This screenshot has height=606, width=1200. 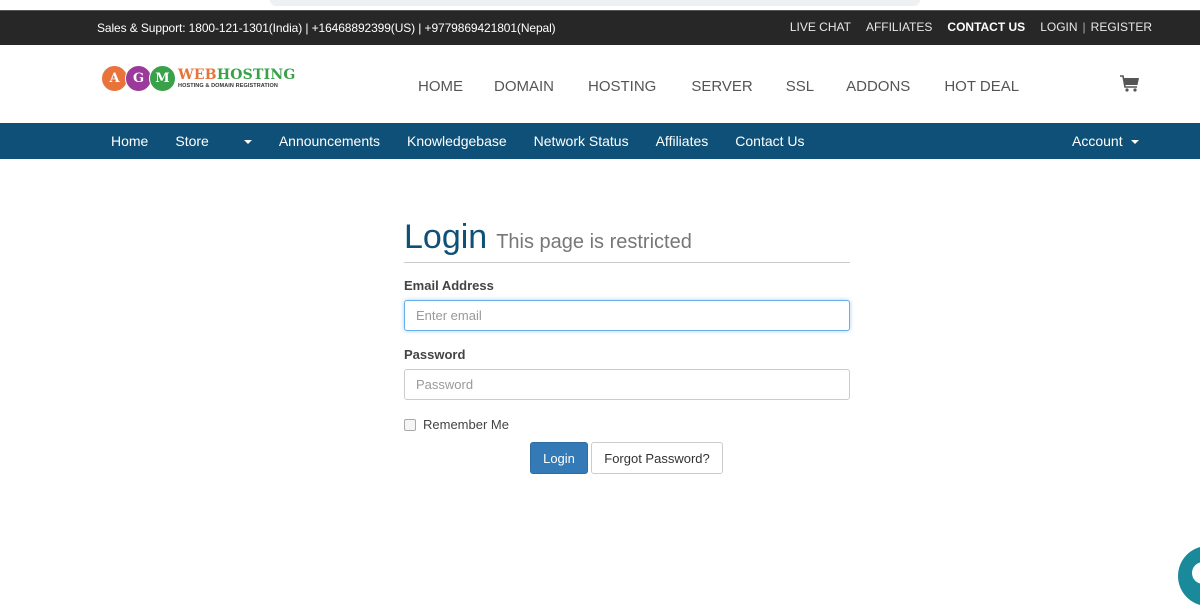 What do you see at coordinates (595, 3) in the screenshot?
I see `browser-tab-edge` at bounding box center [595, 3].